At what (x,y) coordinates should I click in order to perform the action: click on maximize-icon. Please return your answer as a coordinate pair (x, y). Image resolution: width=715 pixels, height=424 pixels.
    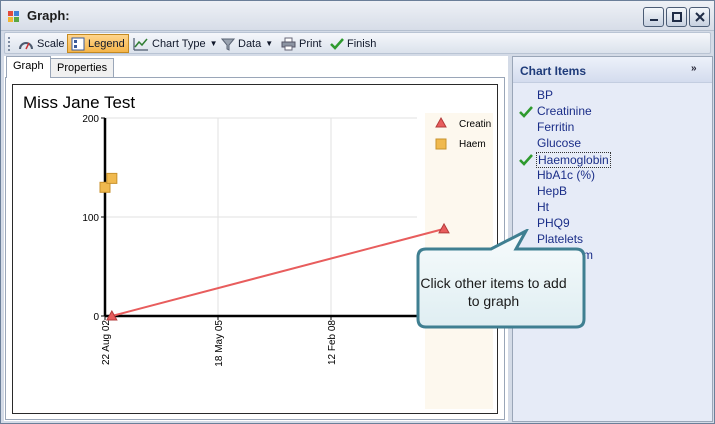
    Looking at the image, I should click on (676, 17).